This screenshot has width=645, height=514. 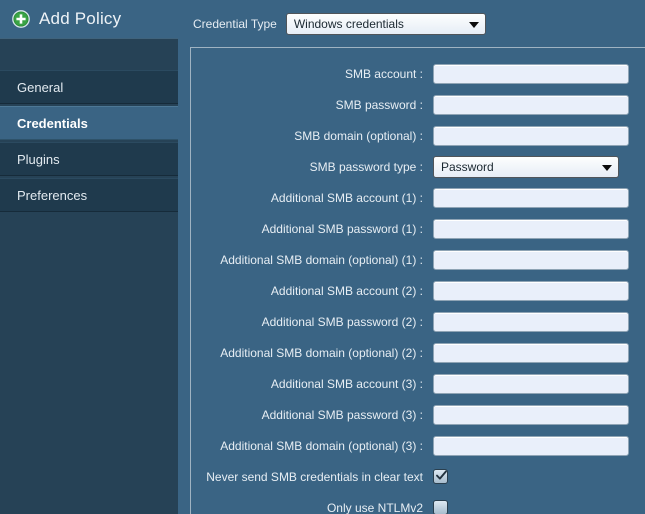 What do you see at coordinates (235, 24) in the screenshot?
I see `credential-type-label: Credential Type` at bounding box center [235, 24].